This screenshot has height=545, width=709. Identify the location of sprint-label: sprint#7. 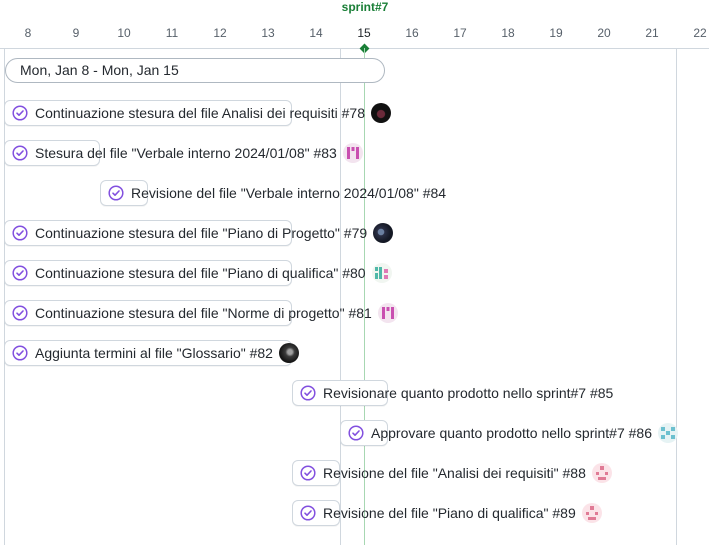
(365, 7).